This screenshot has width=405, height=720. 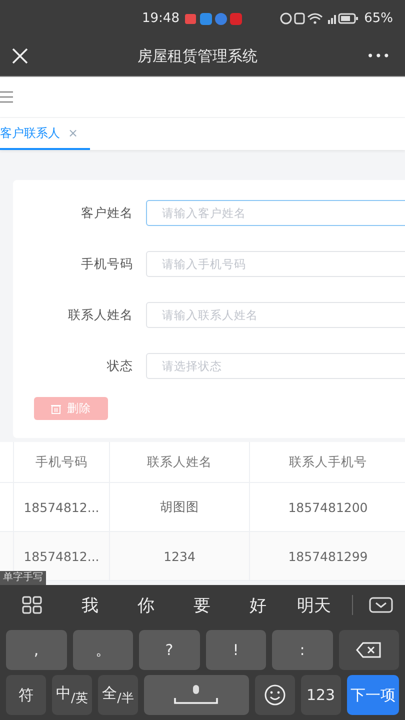 I want to click on input-field: 请输入联系人姓名, so click(x=275, y=315).